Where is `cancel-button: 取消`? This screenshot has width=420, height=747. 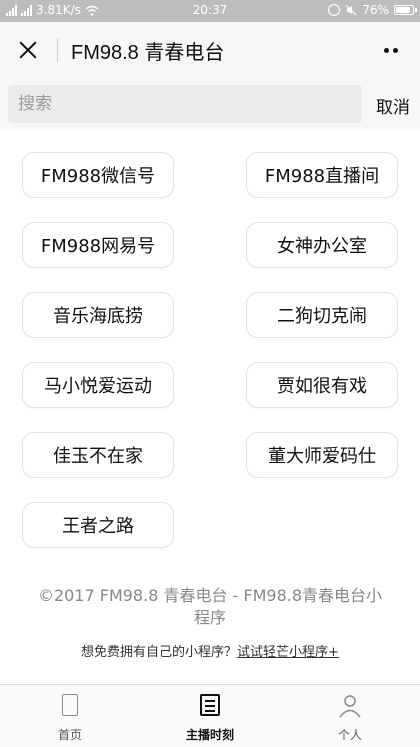
cancel-button: 取消 is located at coordinates (393, 105).